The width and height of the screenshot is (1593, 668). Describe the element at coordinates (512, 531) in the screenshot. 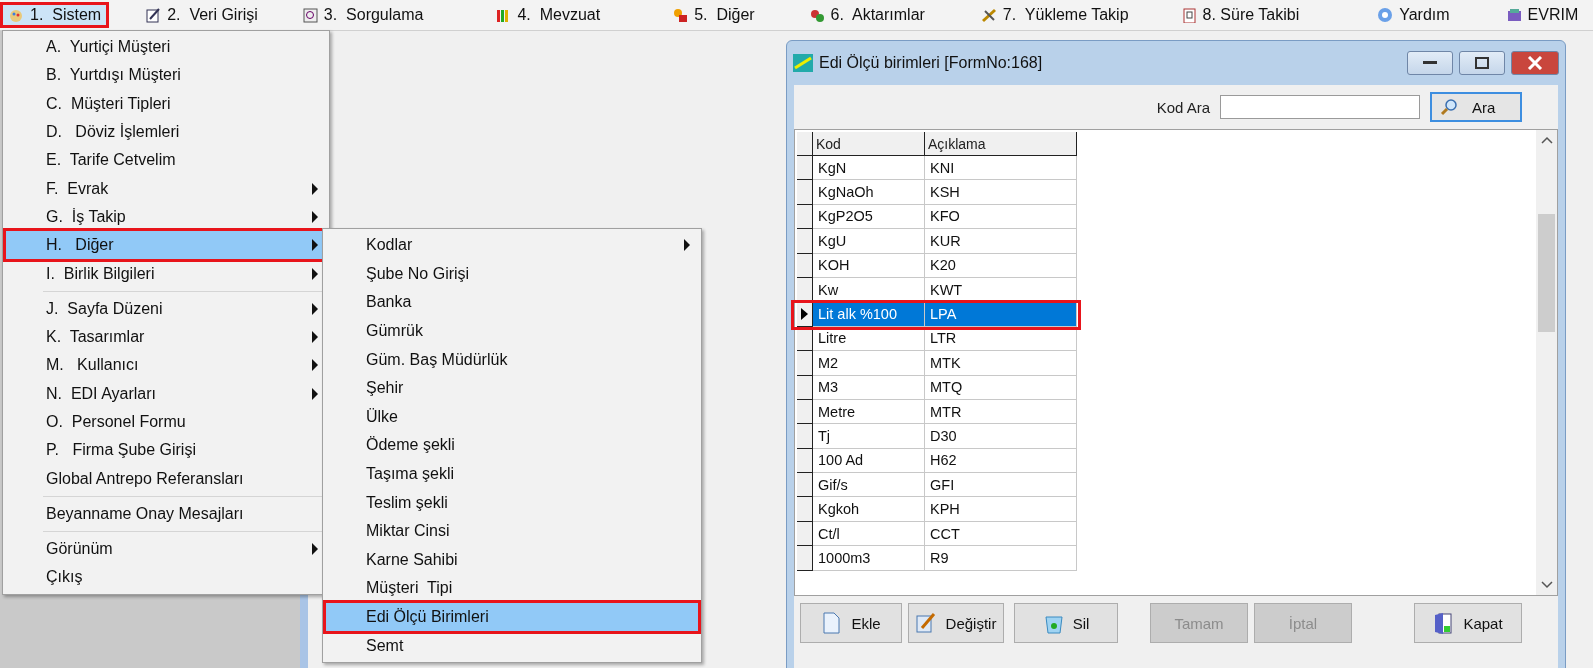

I see `menu-item: Miktar Cinsi` at that location.